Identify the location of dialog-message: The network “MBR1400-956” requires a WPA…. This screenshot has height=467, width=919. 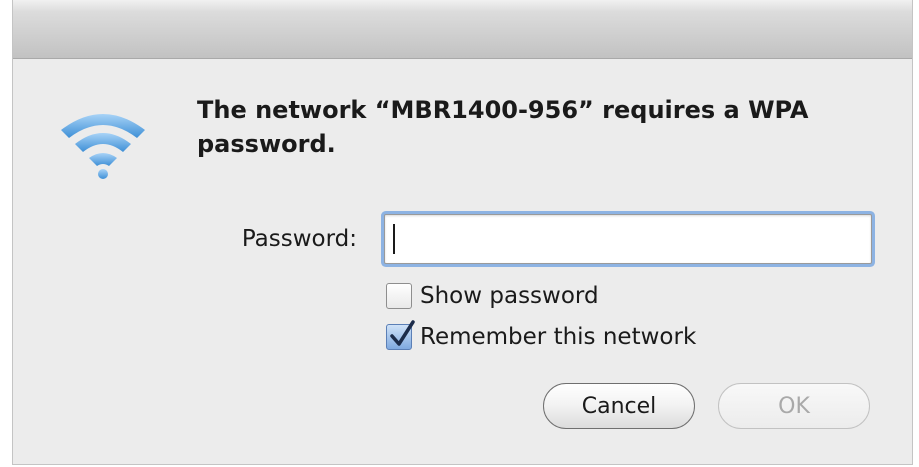
(503, 127).